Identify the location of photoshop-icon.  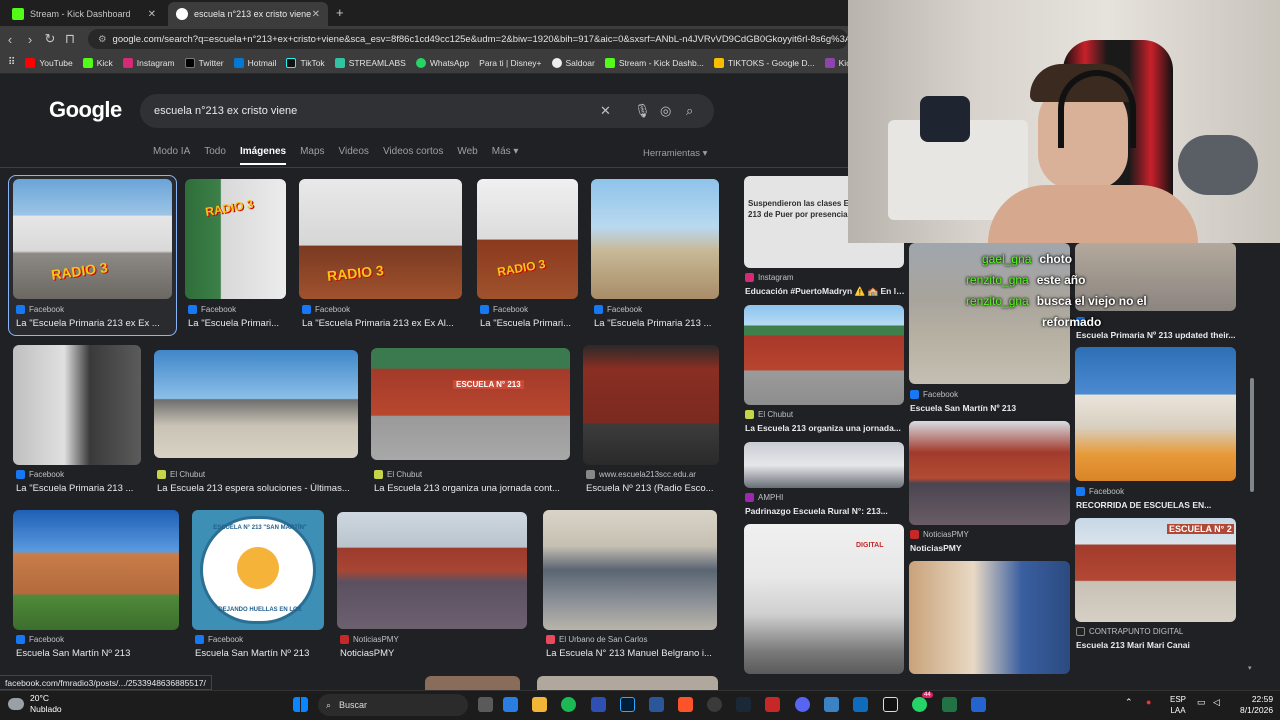
(627, 704).